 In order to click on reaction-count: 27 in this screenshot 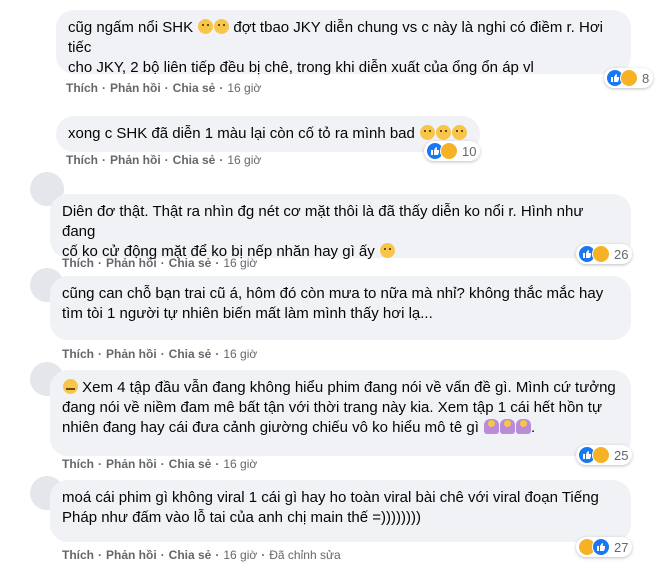, I will do `click(621, 547)`.